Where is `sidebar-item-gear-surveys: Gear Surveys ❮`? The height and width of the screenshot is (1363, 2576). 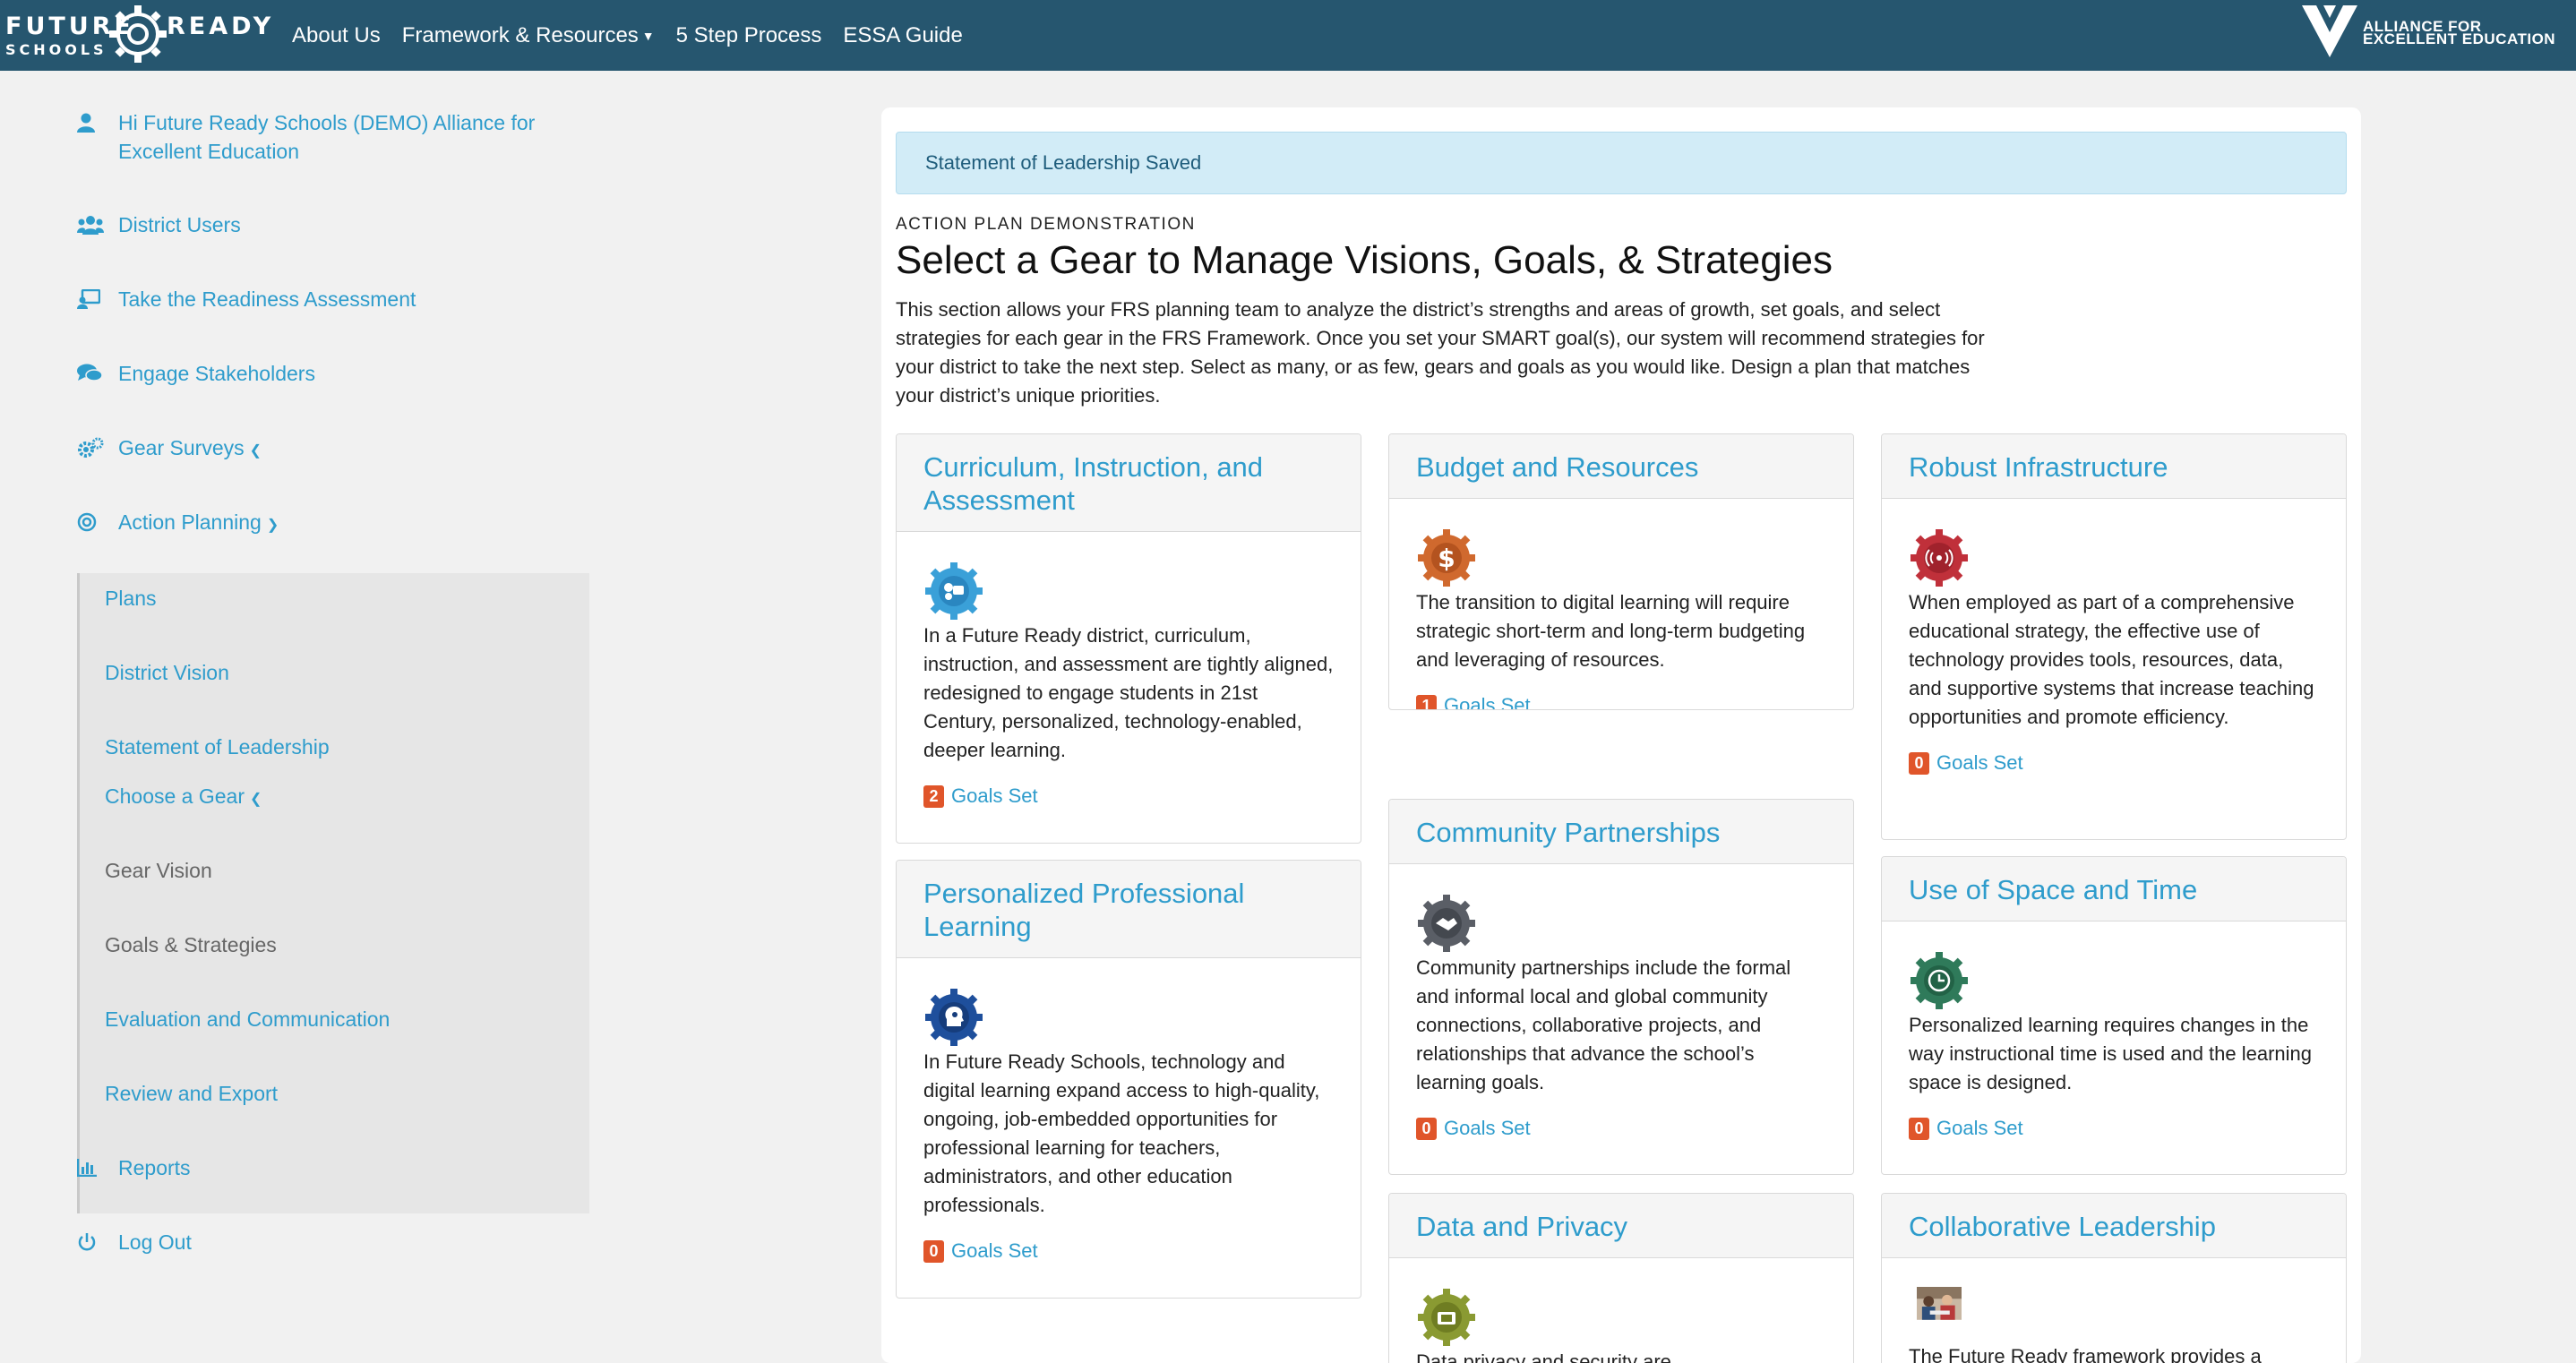
sidebar-item-gear-surveys: Gear Surveys ❮ is located at coordinates (169, 447).